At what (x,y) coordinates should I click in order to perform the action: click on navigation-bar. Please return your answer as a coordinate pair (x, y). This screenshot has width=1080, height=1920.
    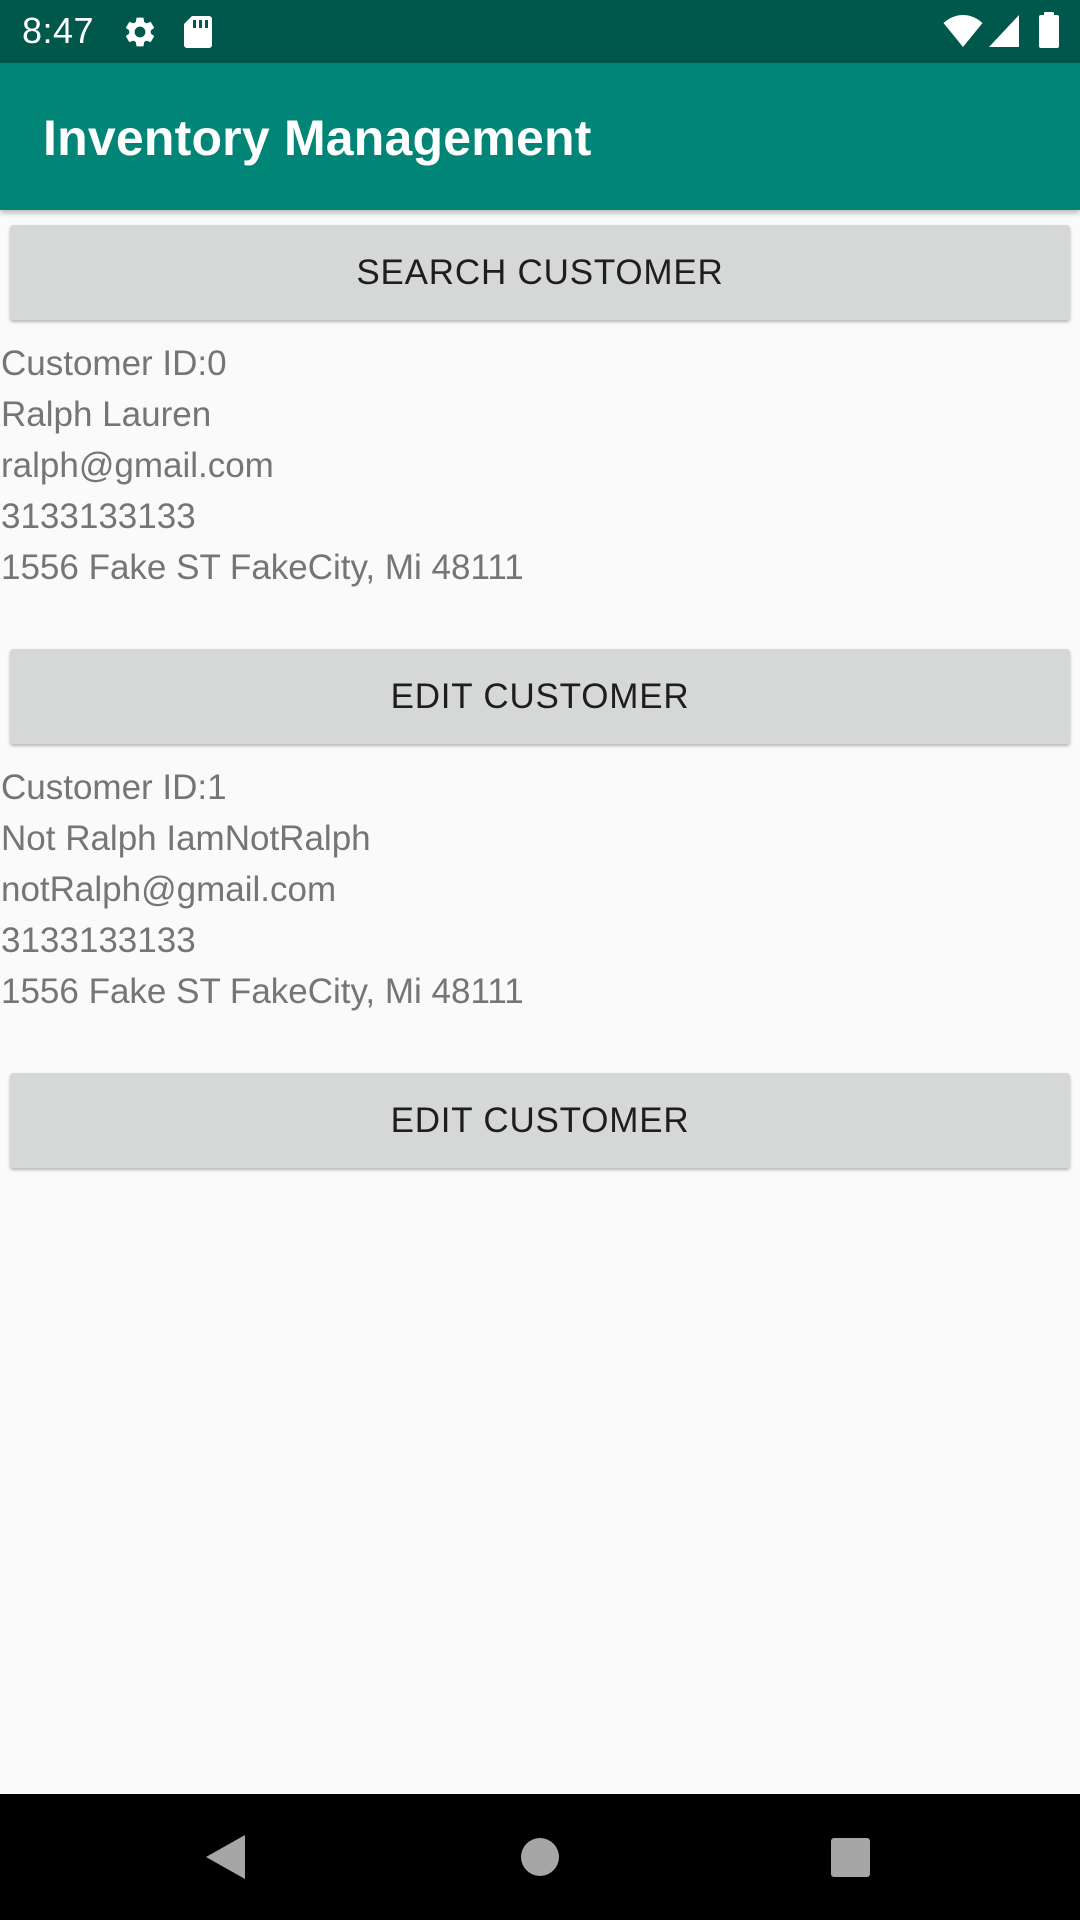
    Looking at the image, I should click on (540, 1857).